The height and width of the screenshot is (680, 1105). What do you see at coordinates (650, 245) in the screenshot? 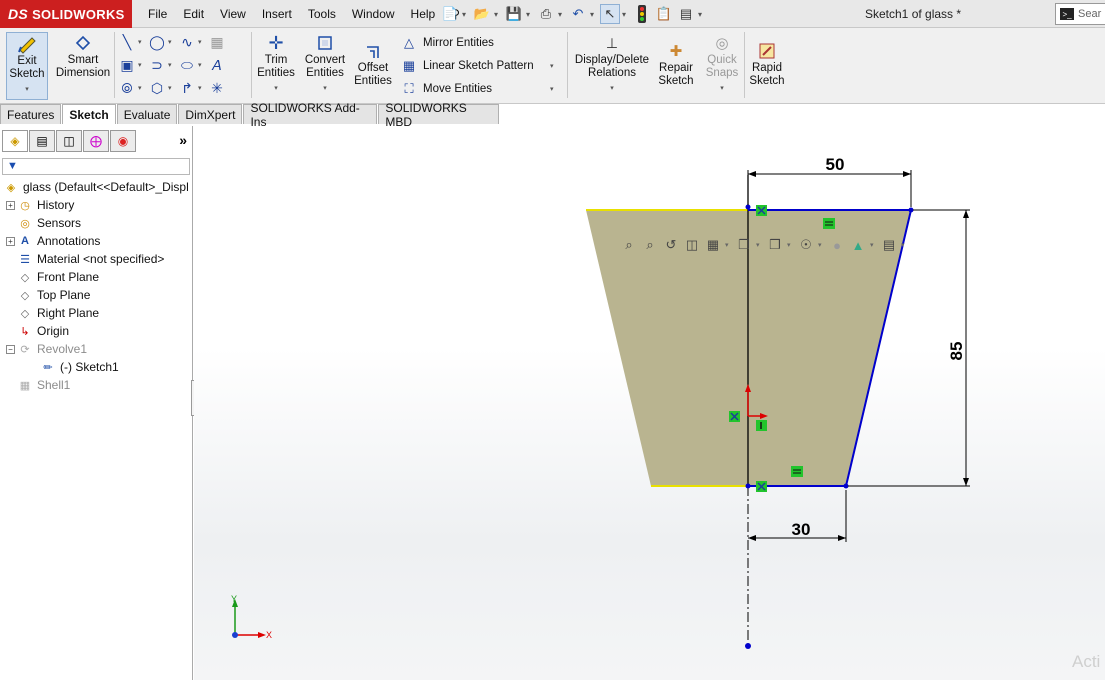
I see `zoom-to-area-icon: ⌕` at bounding box center [650, 245].